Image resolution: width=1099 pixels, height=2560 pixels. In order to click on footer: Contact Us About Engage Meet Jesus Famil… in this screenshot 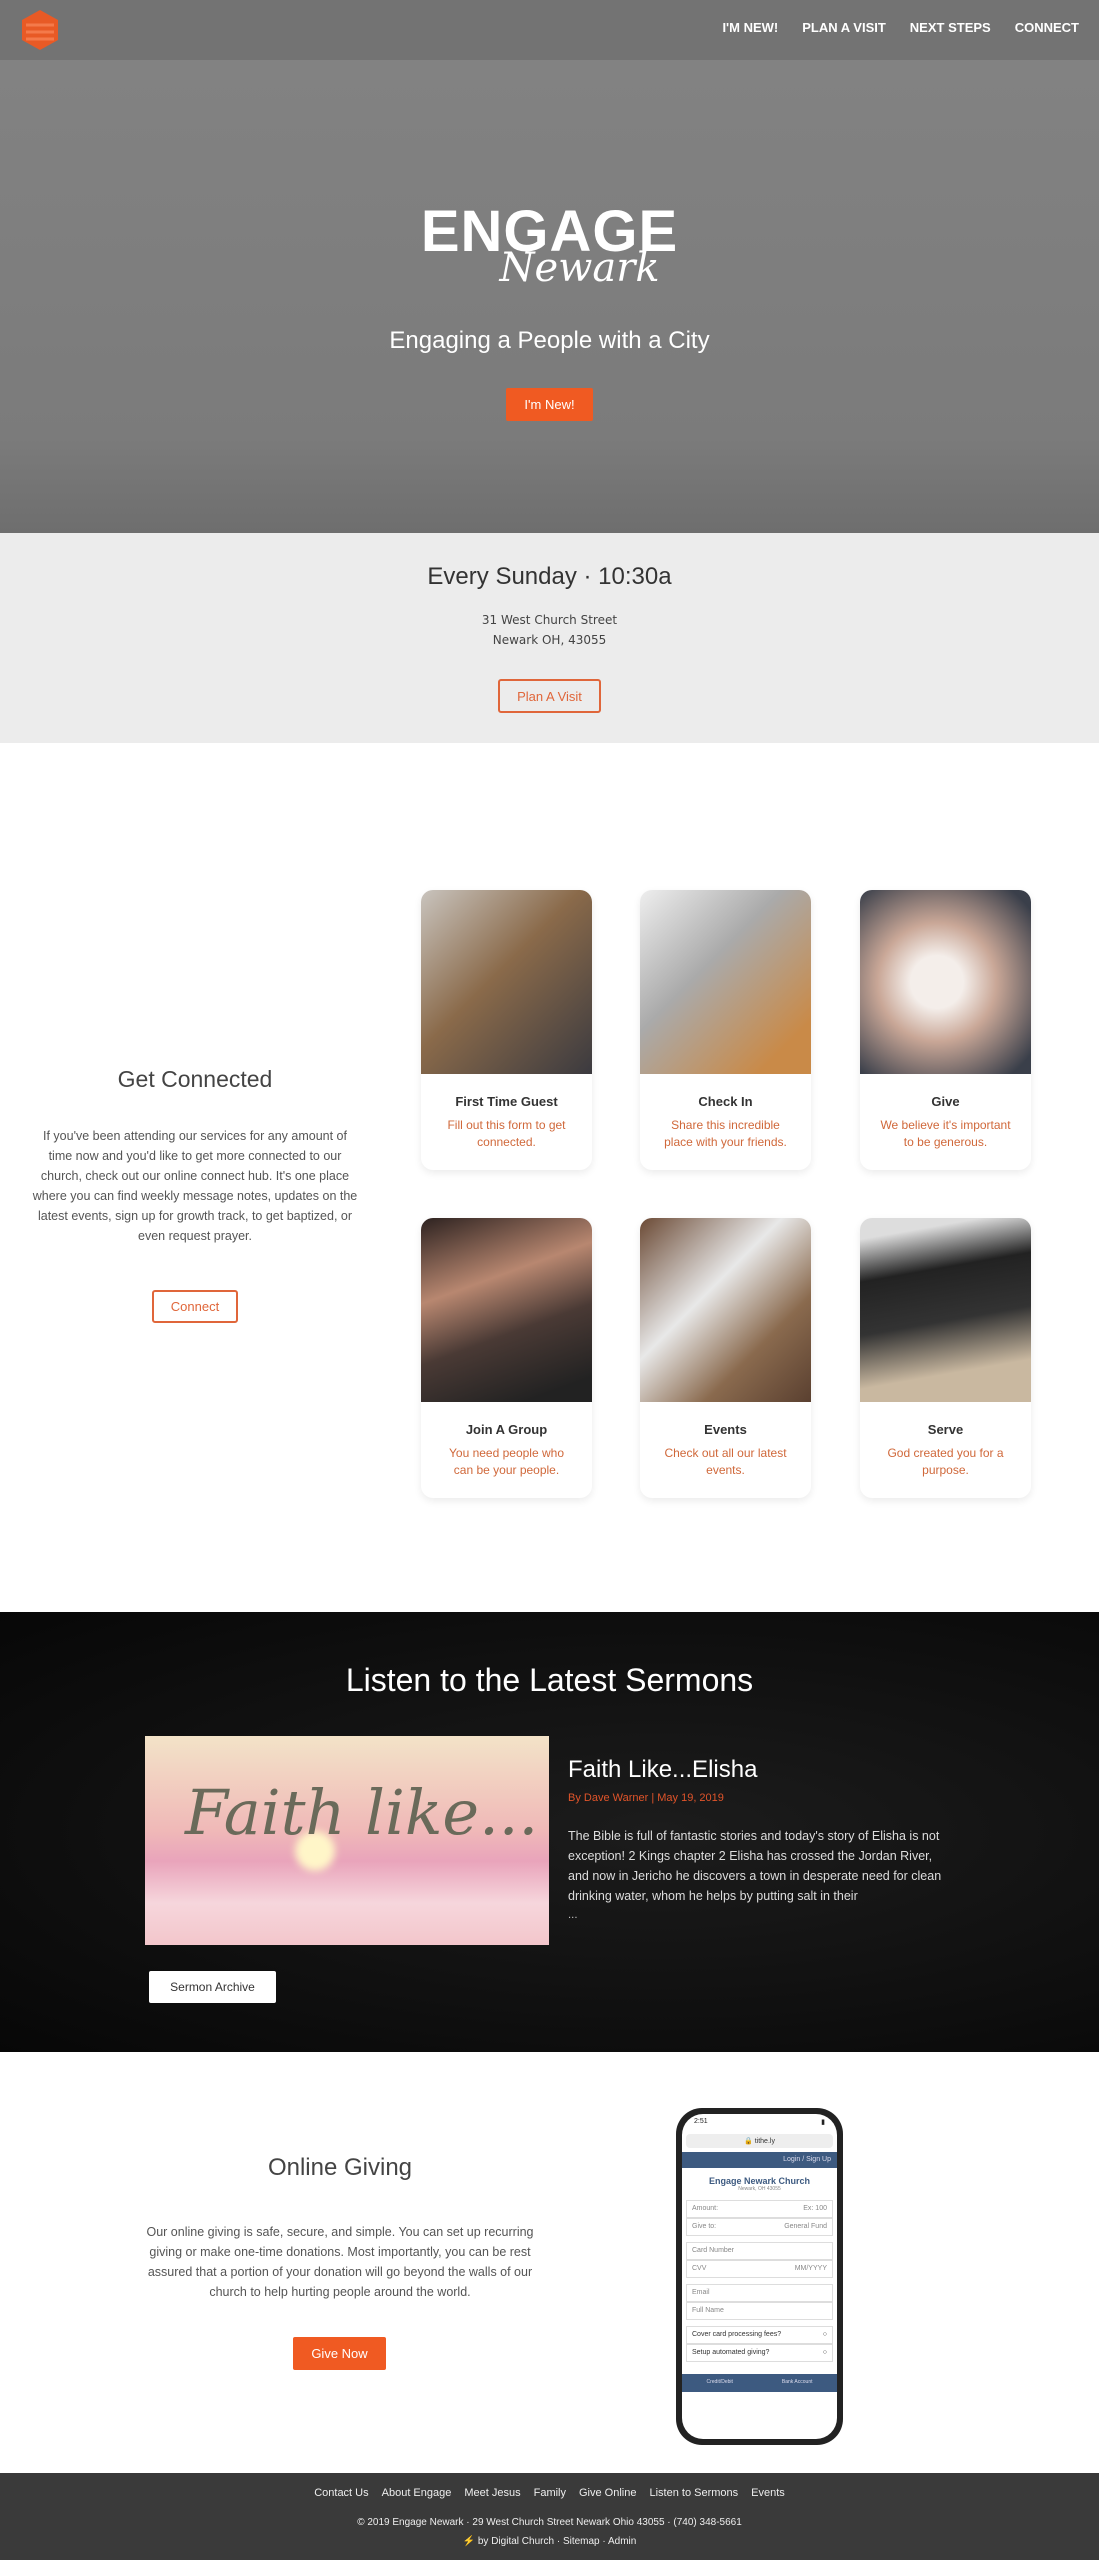, I will do `click(549, 2516)`.